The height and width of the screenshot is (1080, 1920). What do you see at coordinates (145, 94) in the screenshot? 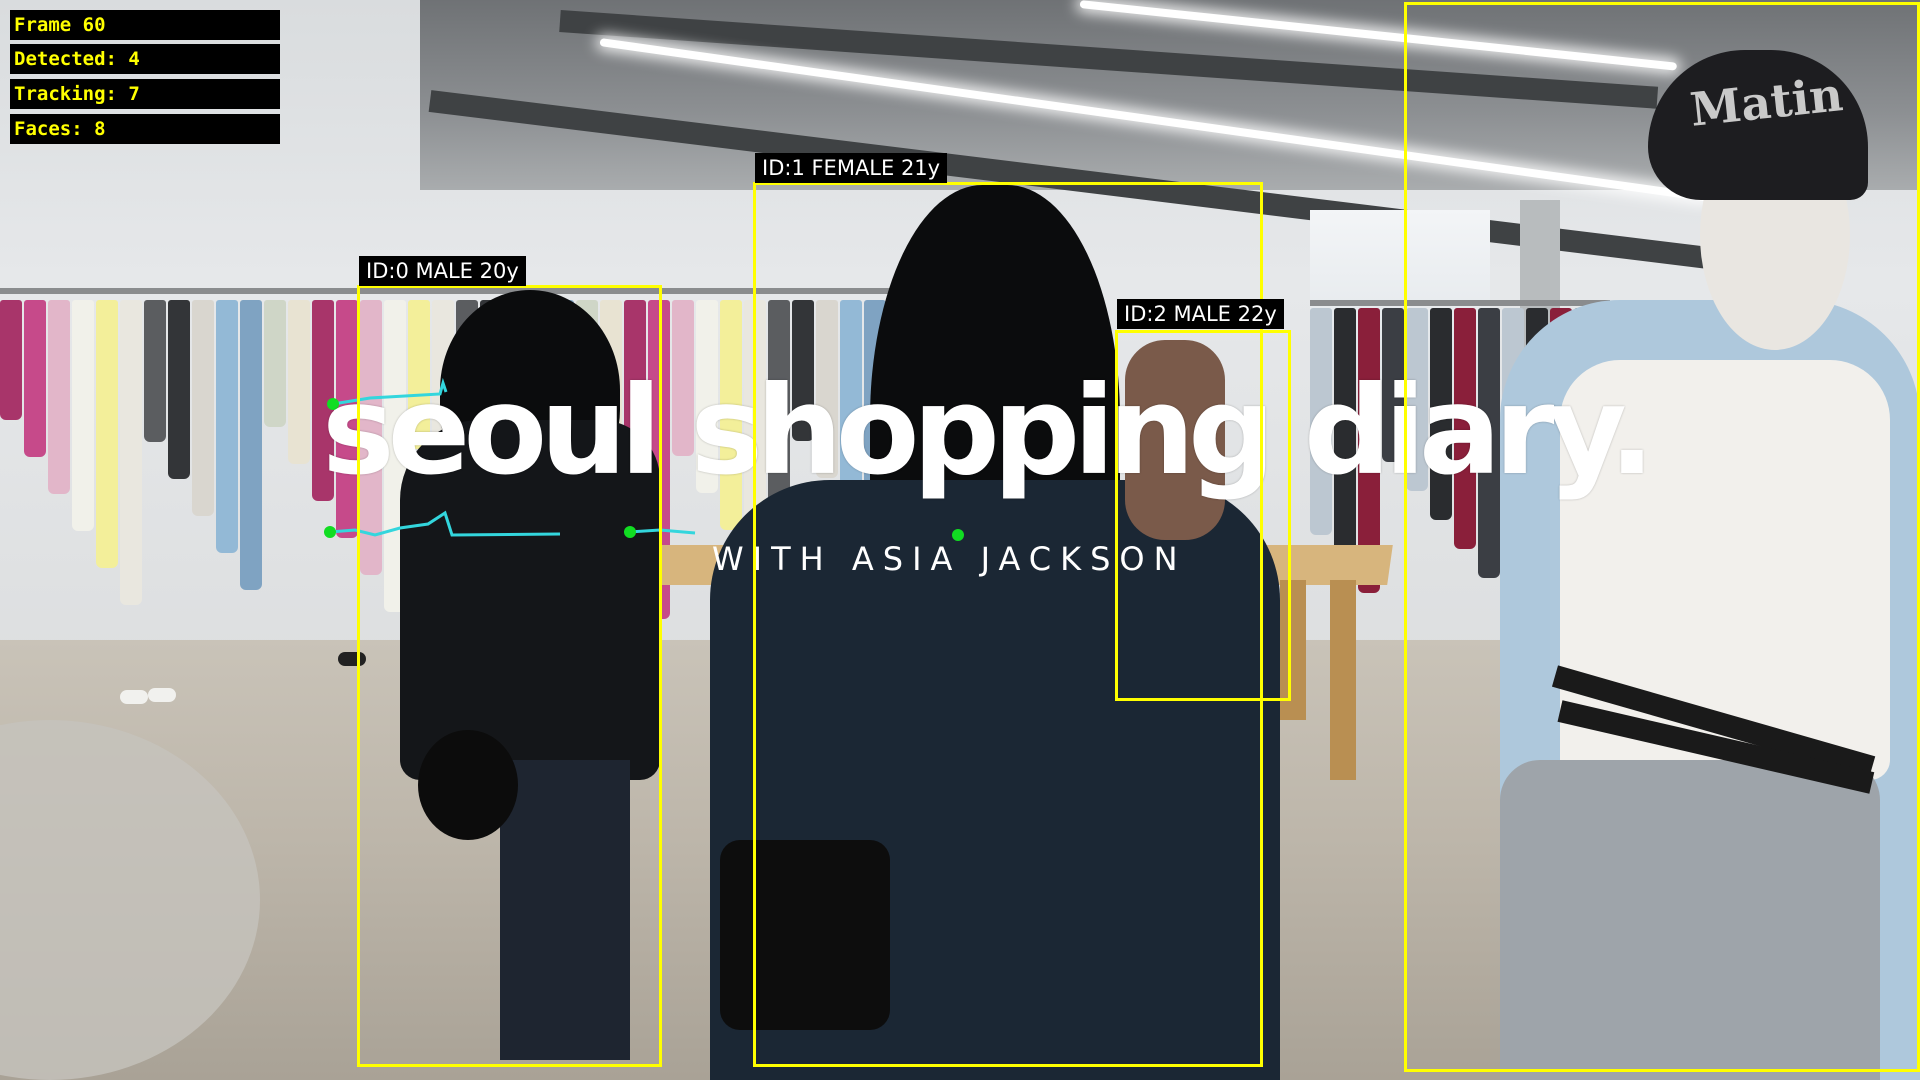
I see `hud-tracking: Tracking: 7` at bounding box center [145, 94].